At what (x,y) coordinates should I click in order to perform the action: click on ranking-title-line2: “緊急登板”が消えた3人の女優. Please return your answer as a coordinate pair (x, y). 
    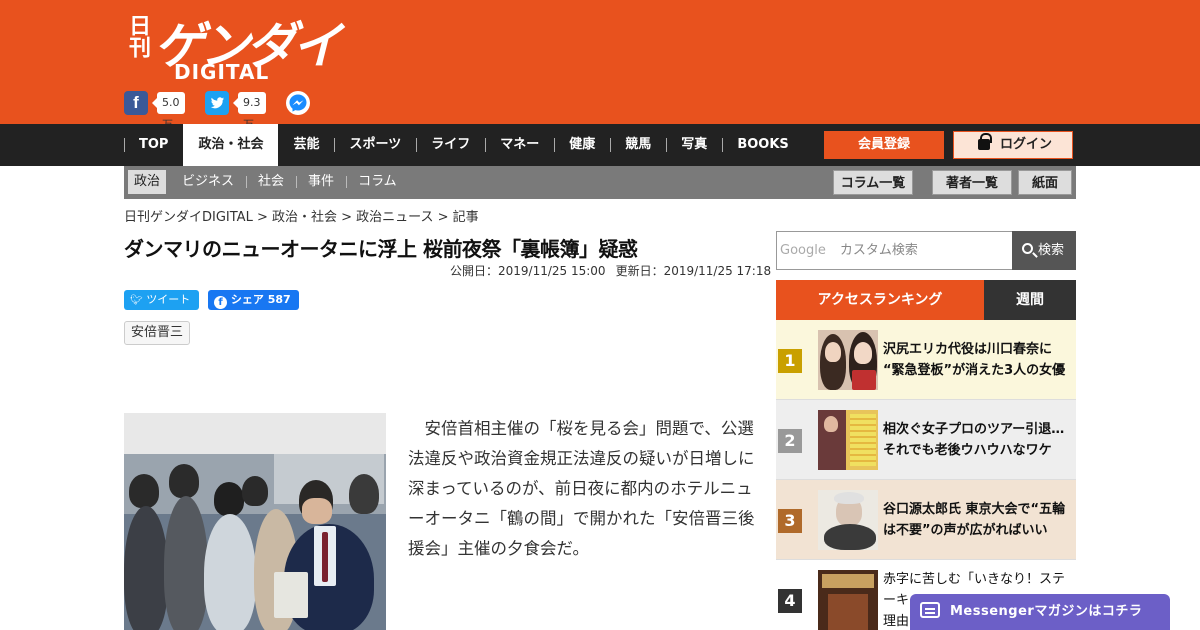
    Looking at the image, I should click on (974, 370).